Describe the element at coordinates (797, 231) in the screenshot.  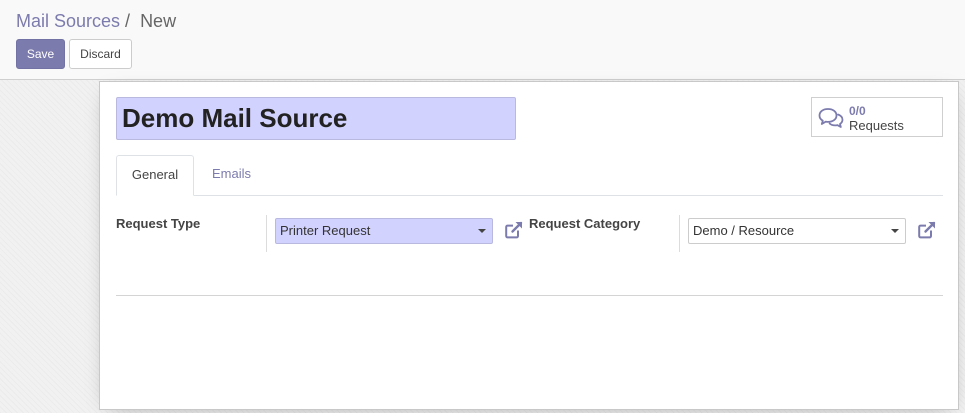
I see `request-category-select: Demo / Resource` at that location.